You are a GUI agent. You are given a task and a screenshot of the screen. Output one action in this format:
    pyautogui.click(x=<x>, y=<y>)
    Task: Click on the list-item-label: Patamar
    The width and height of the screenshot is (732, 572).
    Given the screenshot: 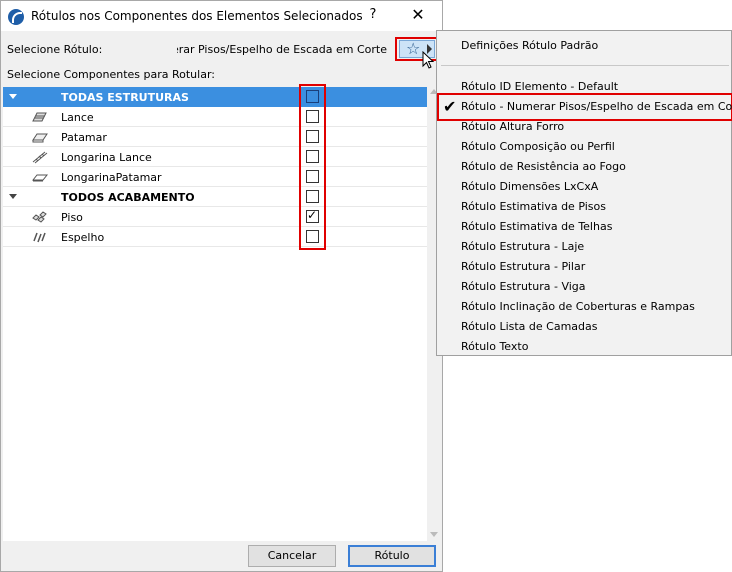 What is the action you would take?
    pyautogui.click(x=84, y=137)
    